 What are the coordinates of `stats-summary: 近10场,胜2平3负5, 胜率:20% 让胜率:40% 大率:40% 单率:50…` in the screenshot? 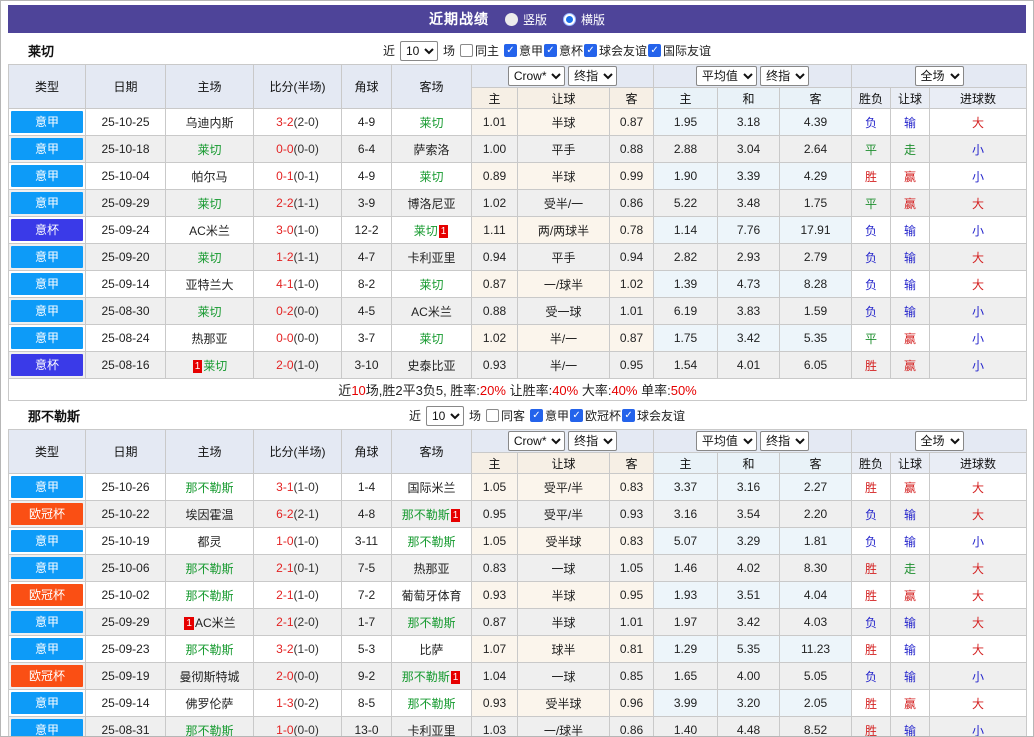 It's located at (517, 389).